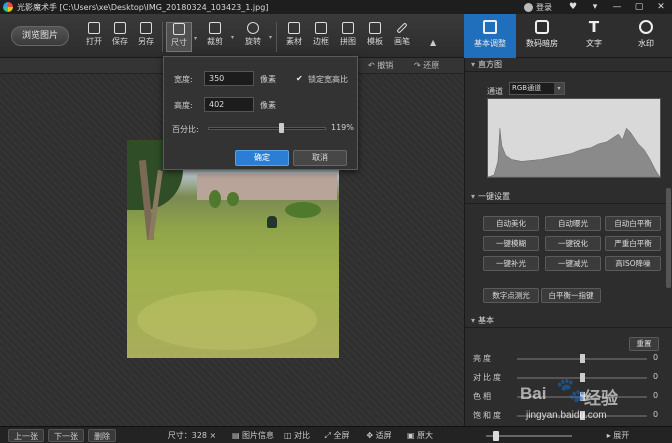  I want to click on original-size-button: ▣ 原大, so click(420, 435).